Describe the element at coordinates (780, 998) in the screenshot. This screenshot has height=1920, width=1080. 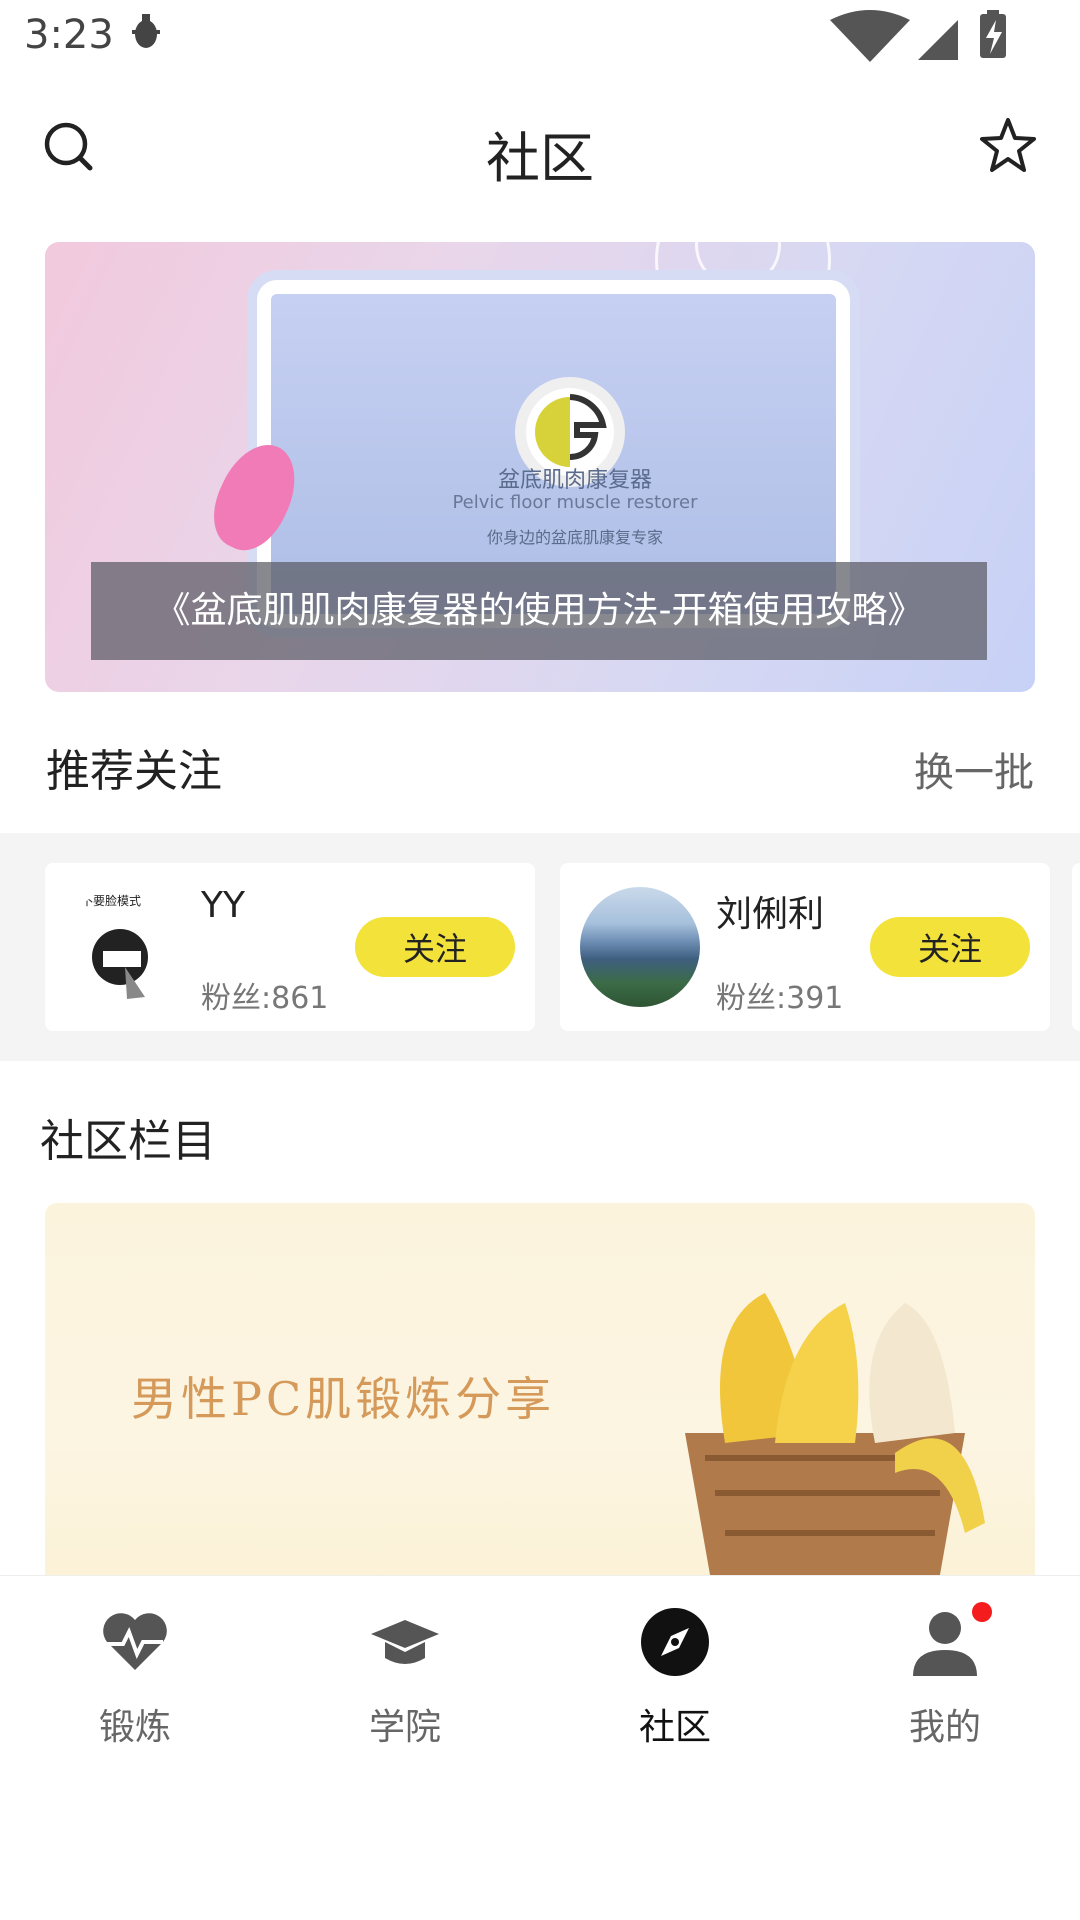
I see `user-fans: 粉丝:391` at that location.